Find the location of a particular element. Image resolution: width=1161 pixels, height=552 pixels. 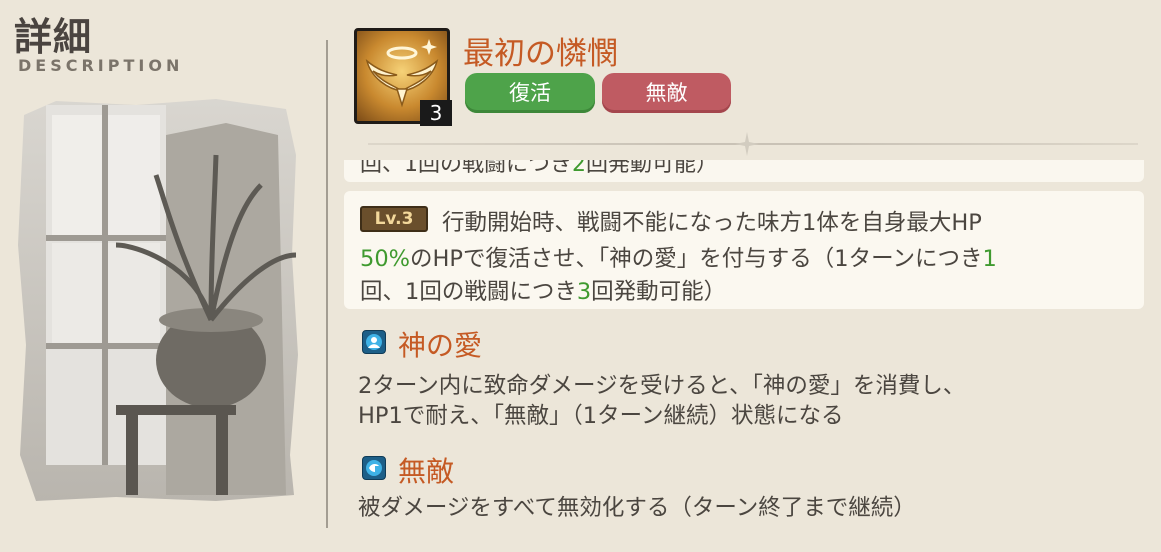

tag-revive: 復活 is located at coordinates (530, 93).